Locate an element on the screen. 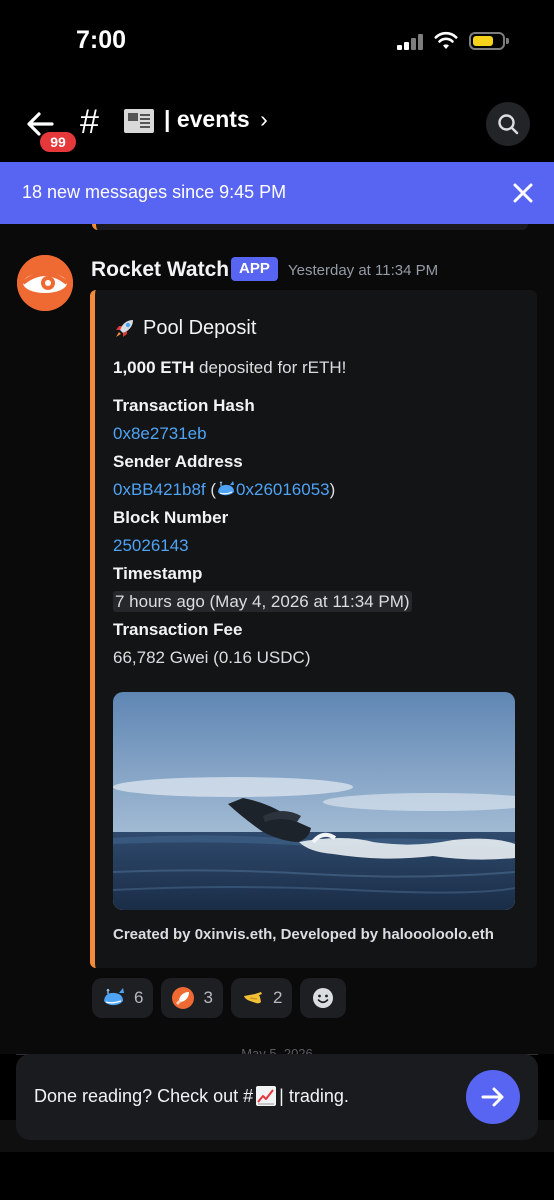 The image size is (554, 1200). go-to-channel-button is located at coordinates (493, 1097).